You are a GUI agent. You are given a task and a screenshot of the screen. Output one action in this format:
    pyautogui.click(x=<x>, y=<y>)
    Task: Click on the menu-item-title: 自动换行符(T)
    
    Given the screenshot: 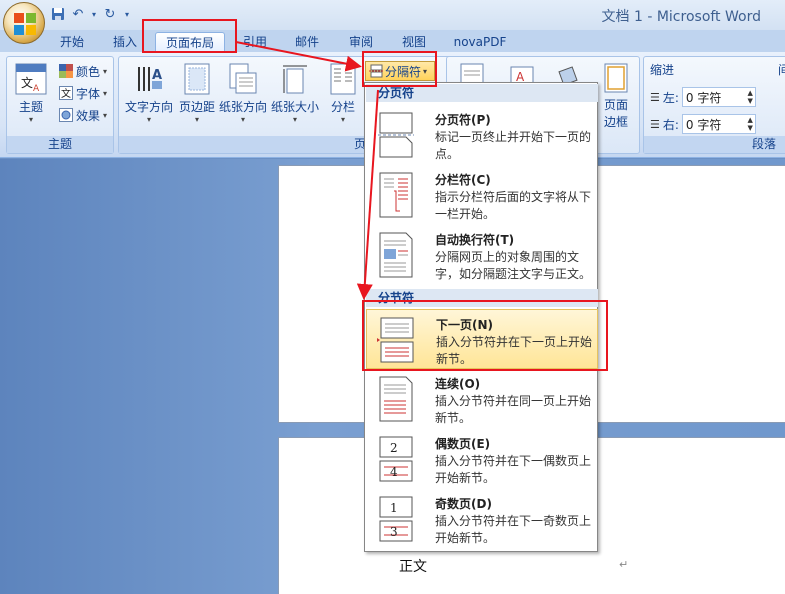 What is the action you would take?
    pyautogui.click(x=475, y=240)
    